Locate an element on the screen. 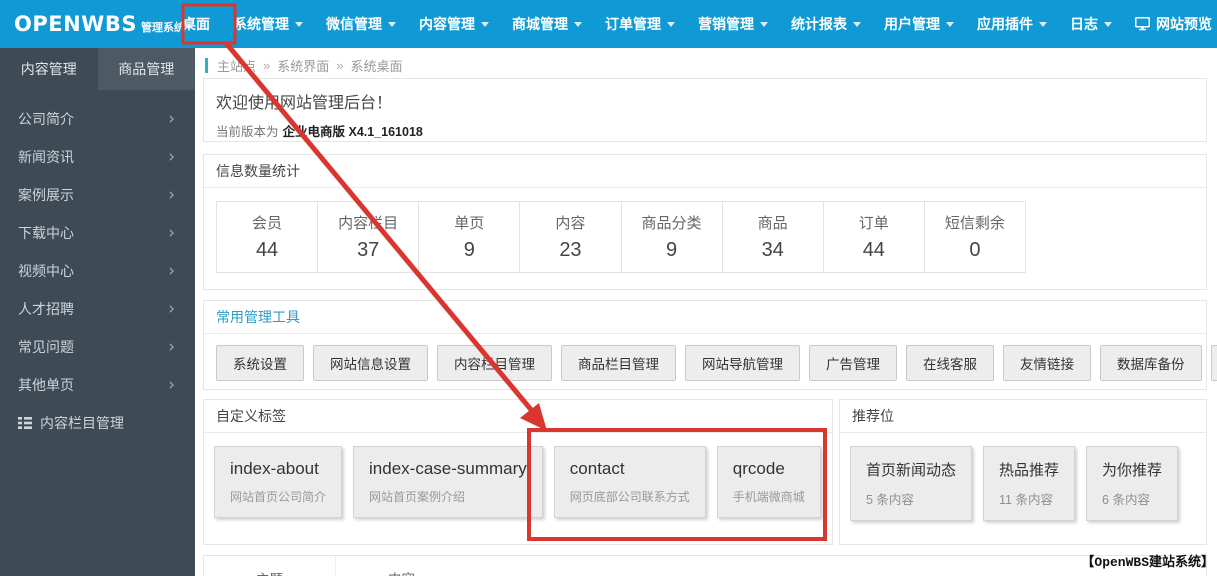  bottom-panel-col1: 主题 is located at coordinates (270, 566).